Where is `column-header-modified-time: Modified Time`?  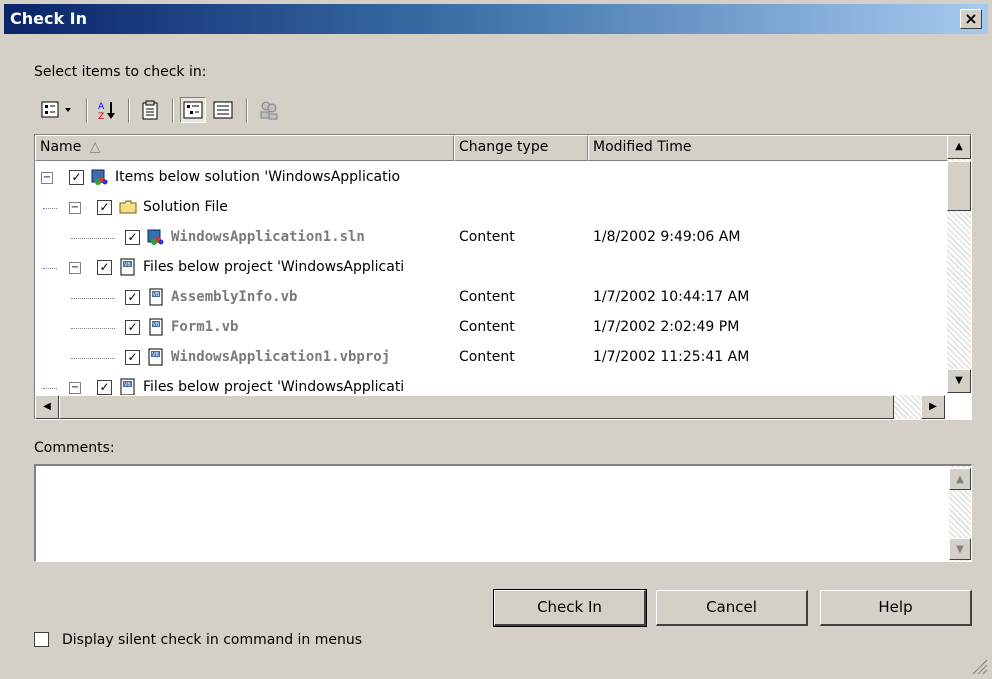
column-header-modified-time: Modified Time is located at coordinates (768, 148).